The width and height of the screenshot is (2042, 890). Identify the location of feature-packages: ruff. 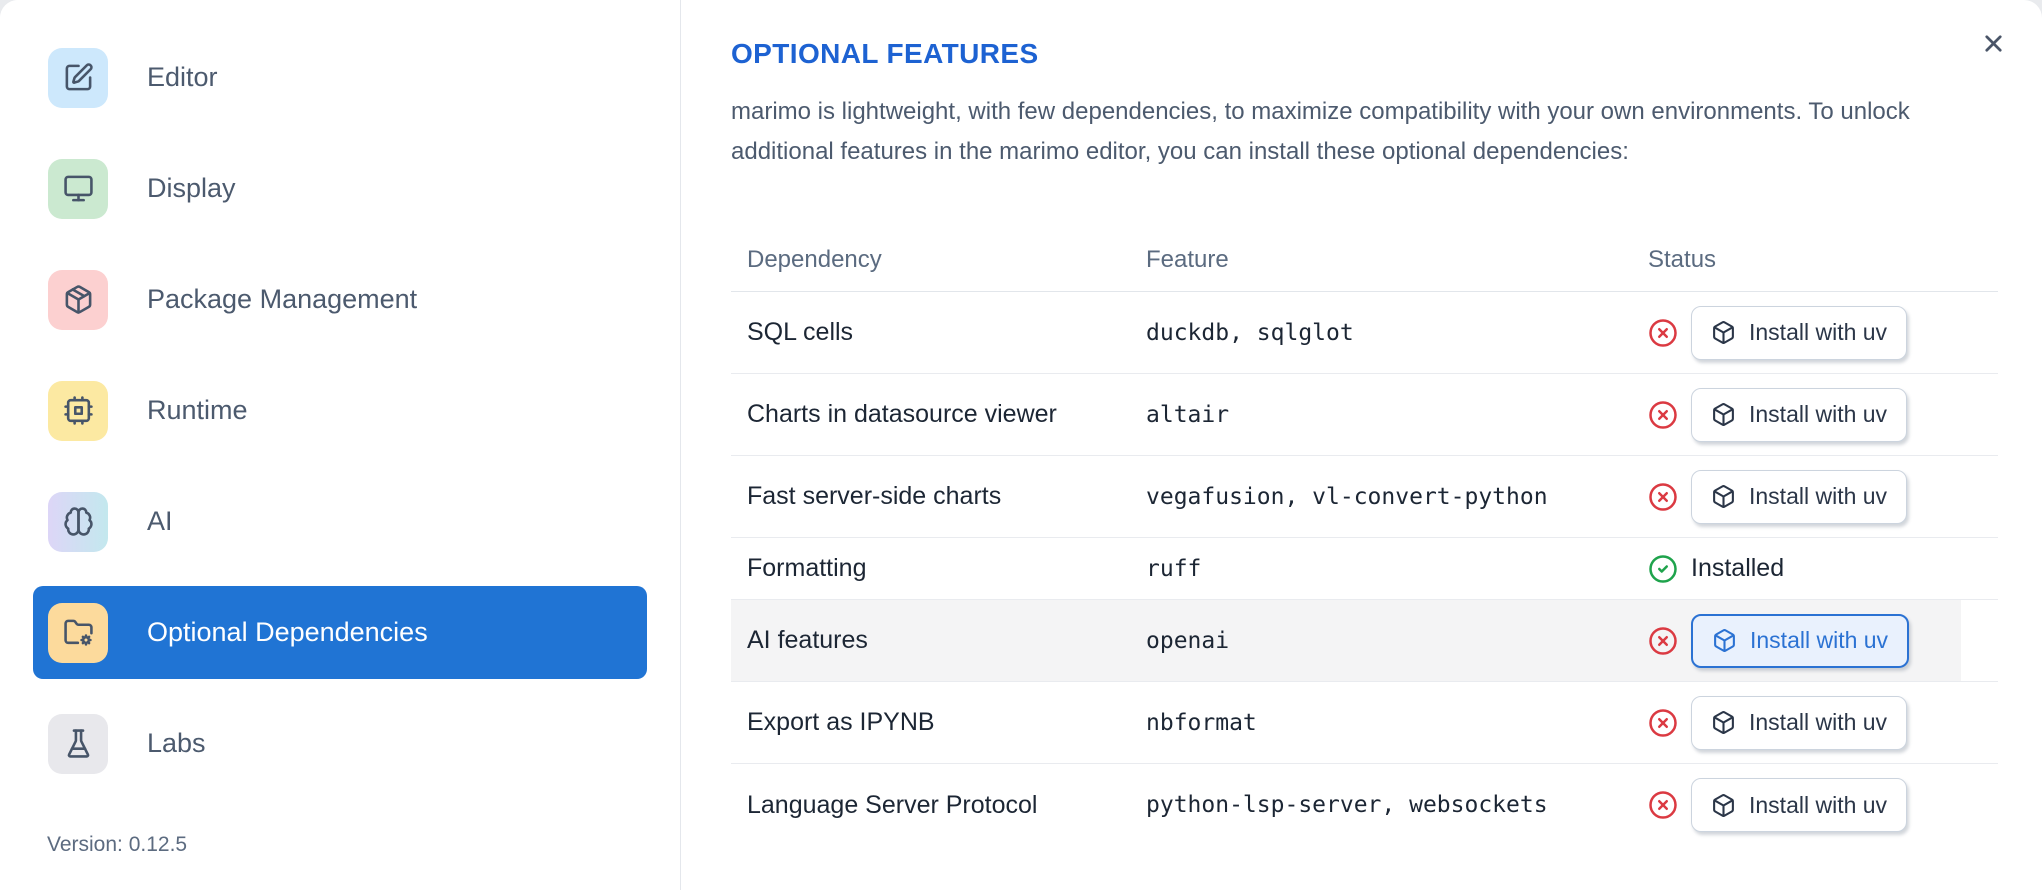
(1174, 568).